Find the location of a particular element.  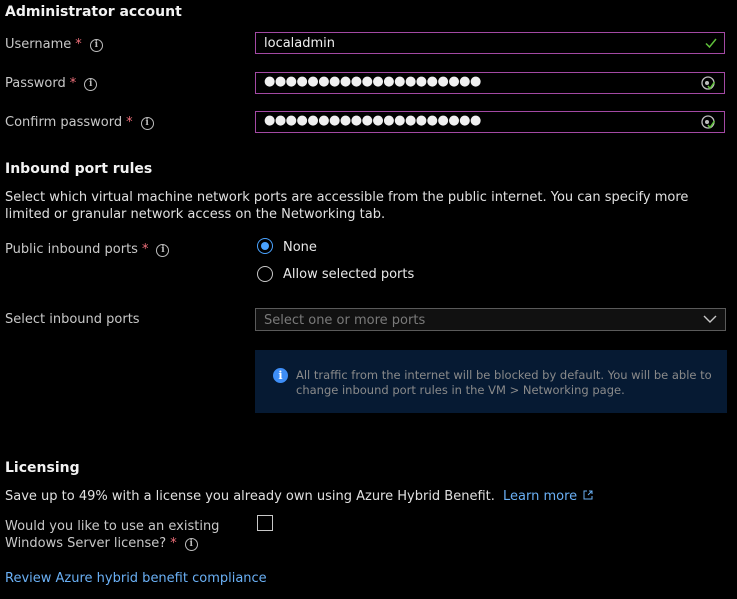

username-label-text: Username is located at coordinates (38, 44).